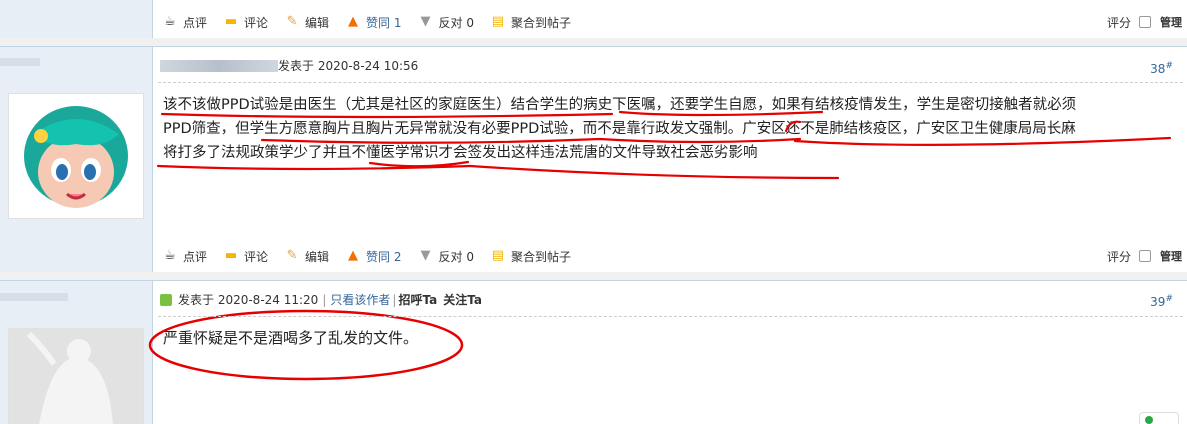 Image resolution: width=1187 pixels, height=424 pixels. What do you see at coordinates (417, 299) in the screenshot?
I see `greet-link: 招呼Ta` at bounding box center [417, 299].